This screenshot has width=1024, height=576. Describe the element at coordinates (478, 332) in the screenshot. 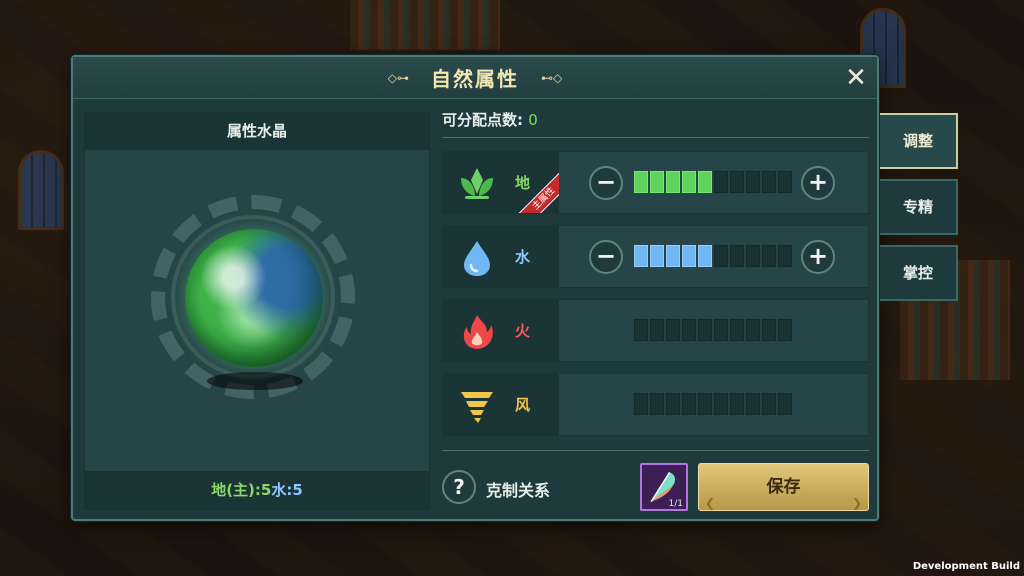

I see `fire-icon` at that location.